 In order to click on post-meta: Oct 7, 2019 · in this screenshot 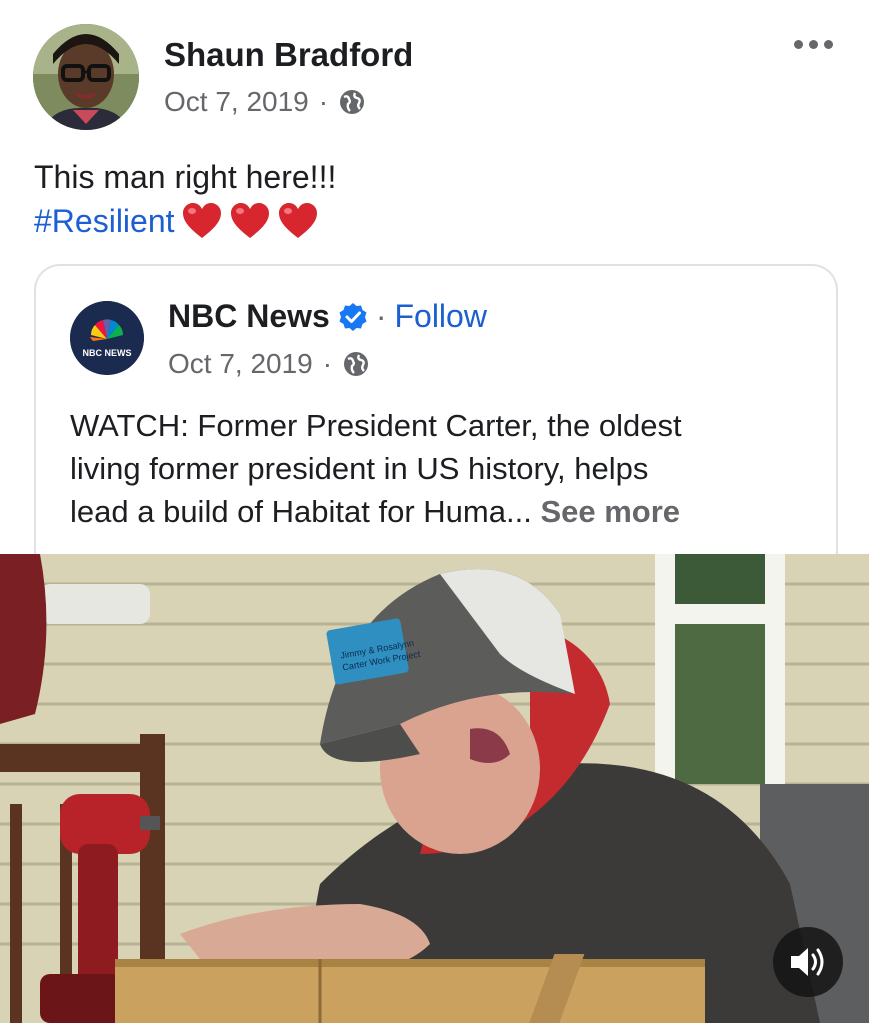, I will do `click(265, 102)`.